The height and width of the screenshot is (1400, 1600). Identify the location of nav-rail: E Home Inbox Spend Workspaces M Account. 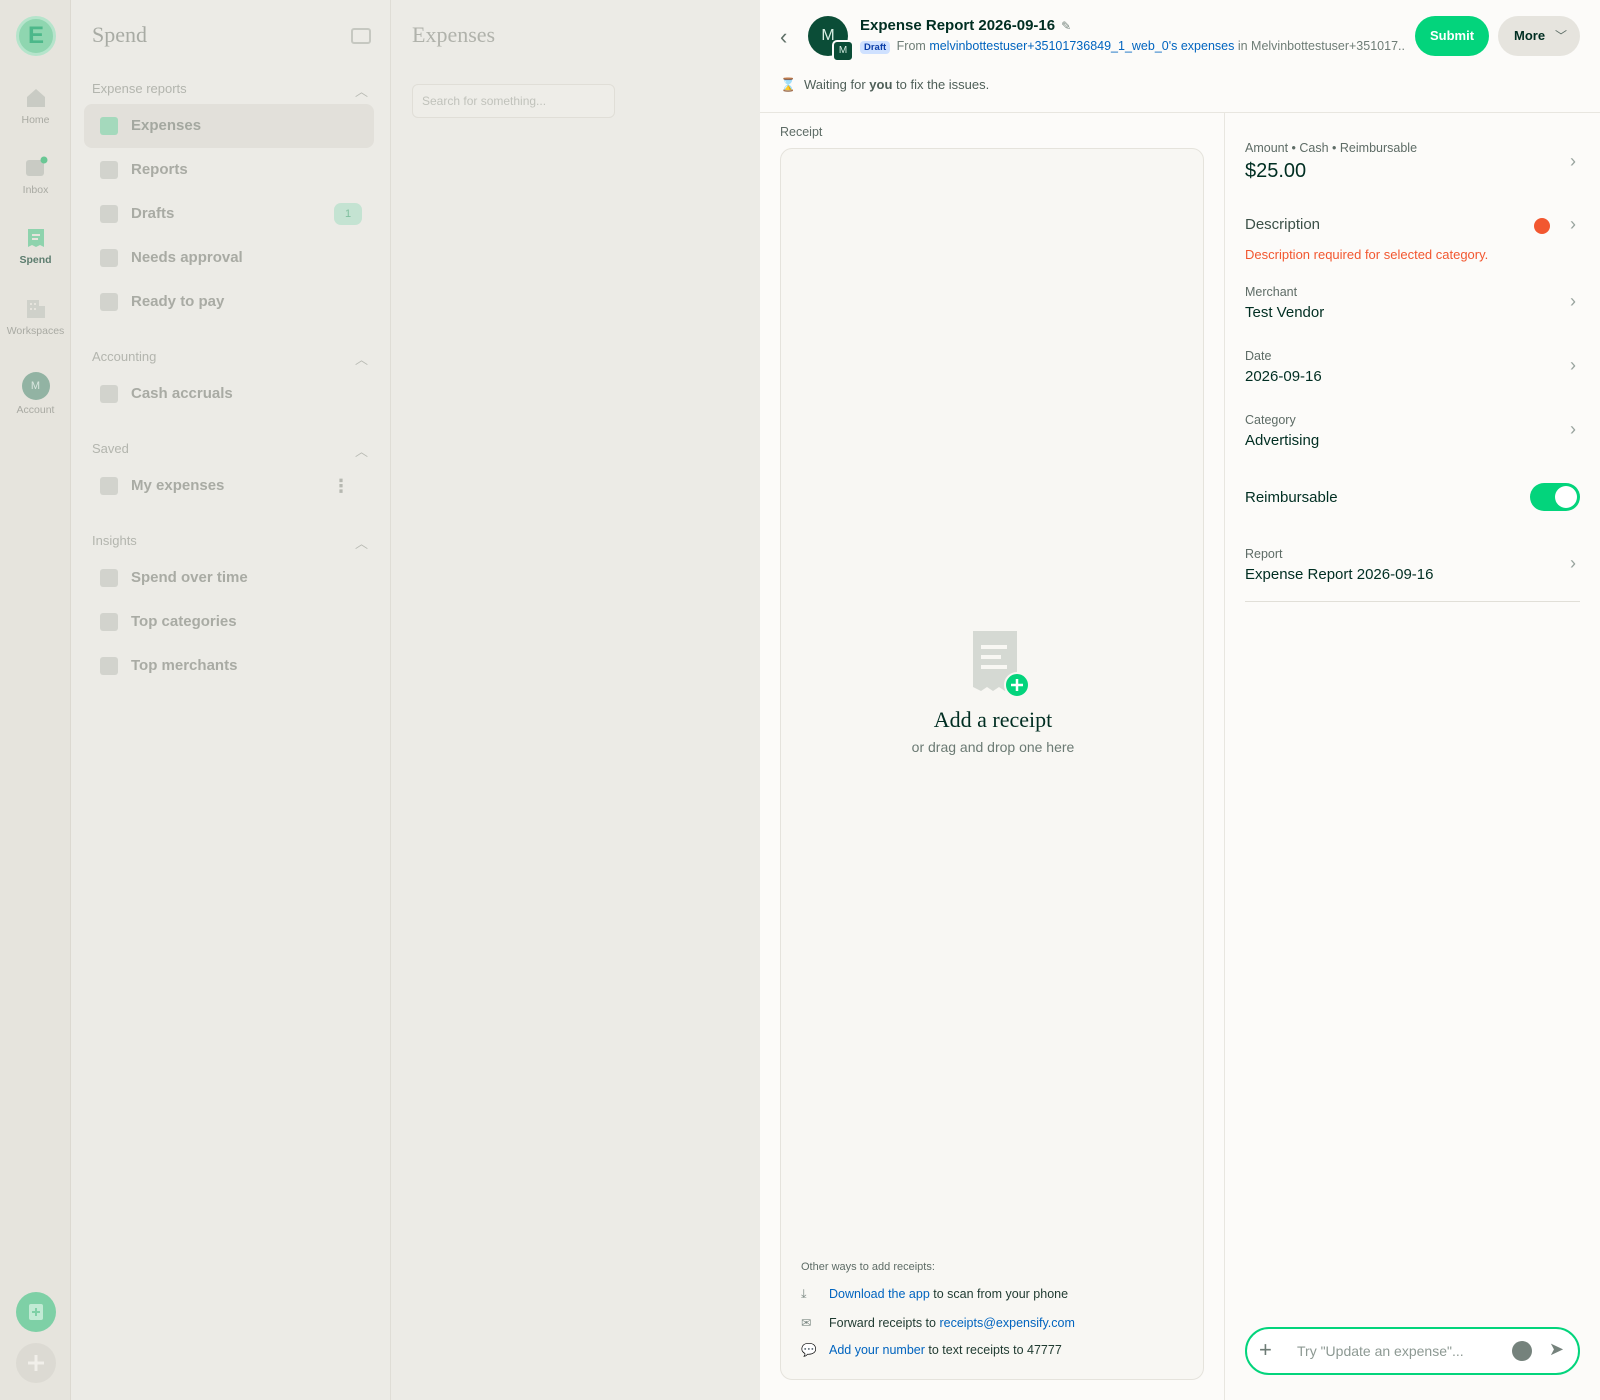
(35, 700).